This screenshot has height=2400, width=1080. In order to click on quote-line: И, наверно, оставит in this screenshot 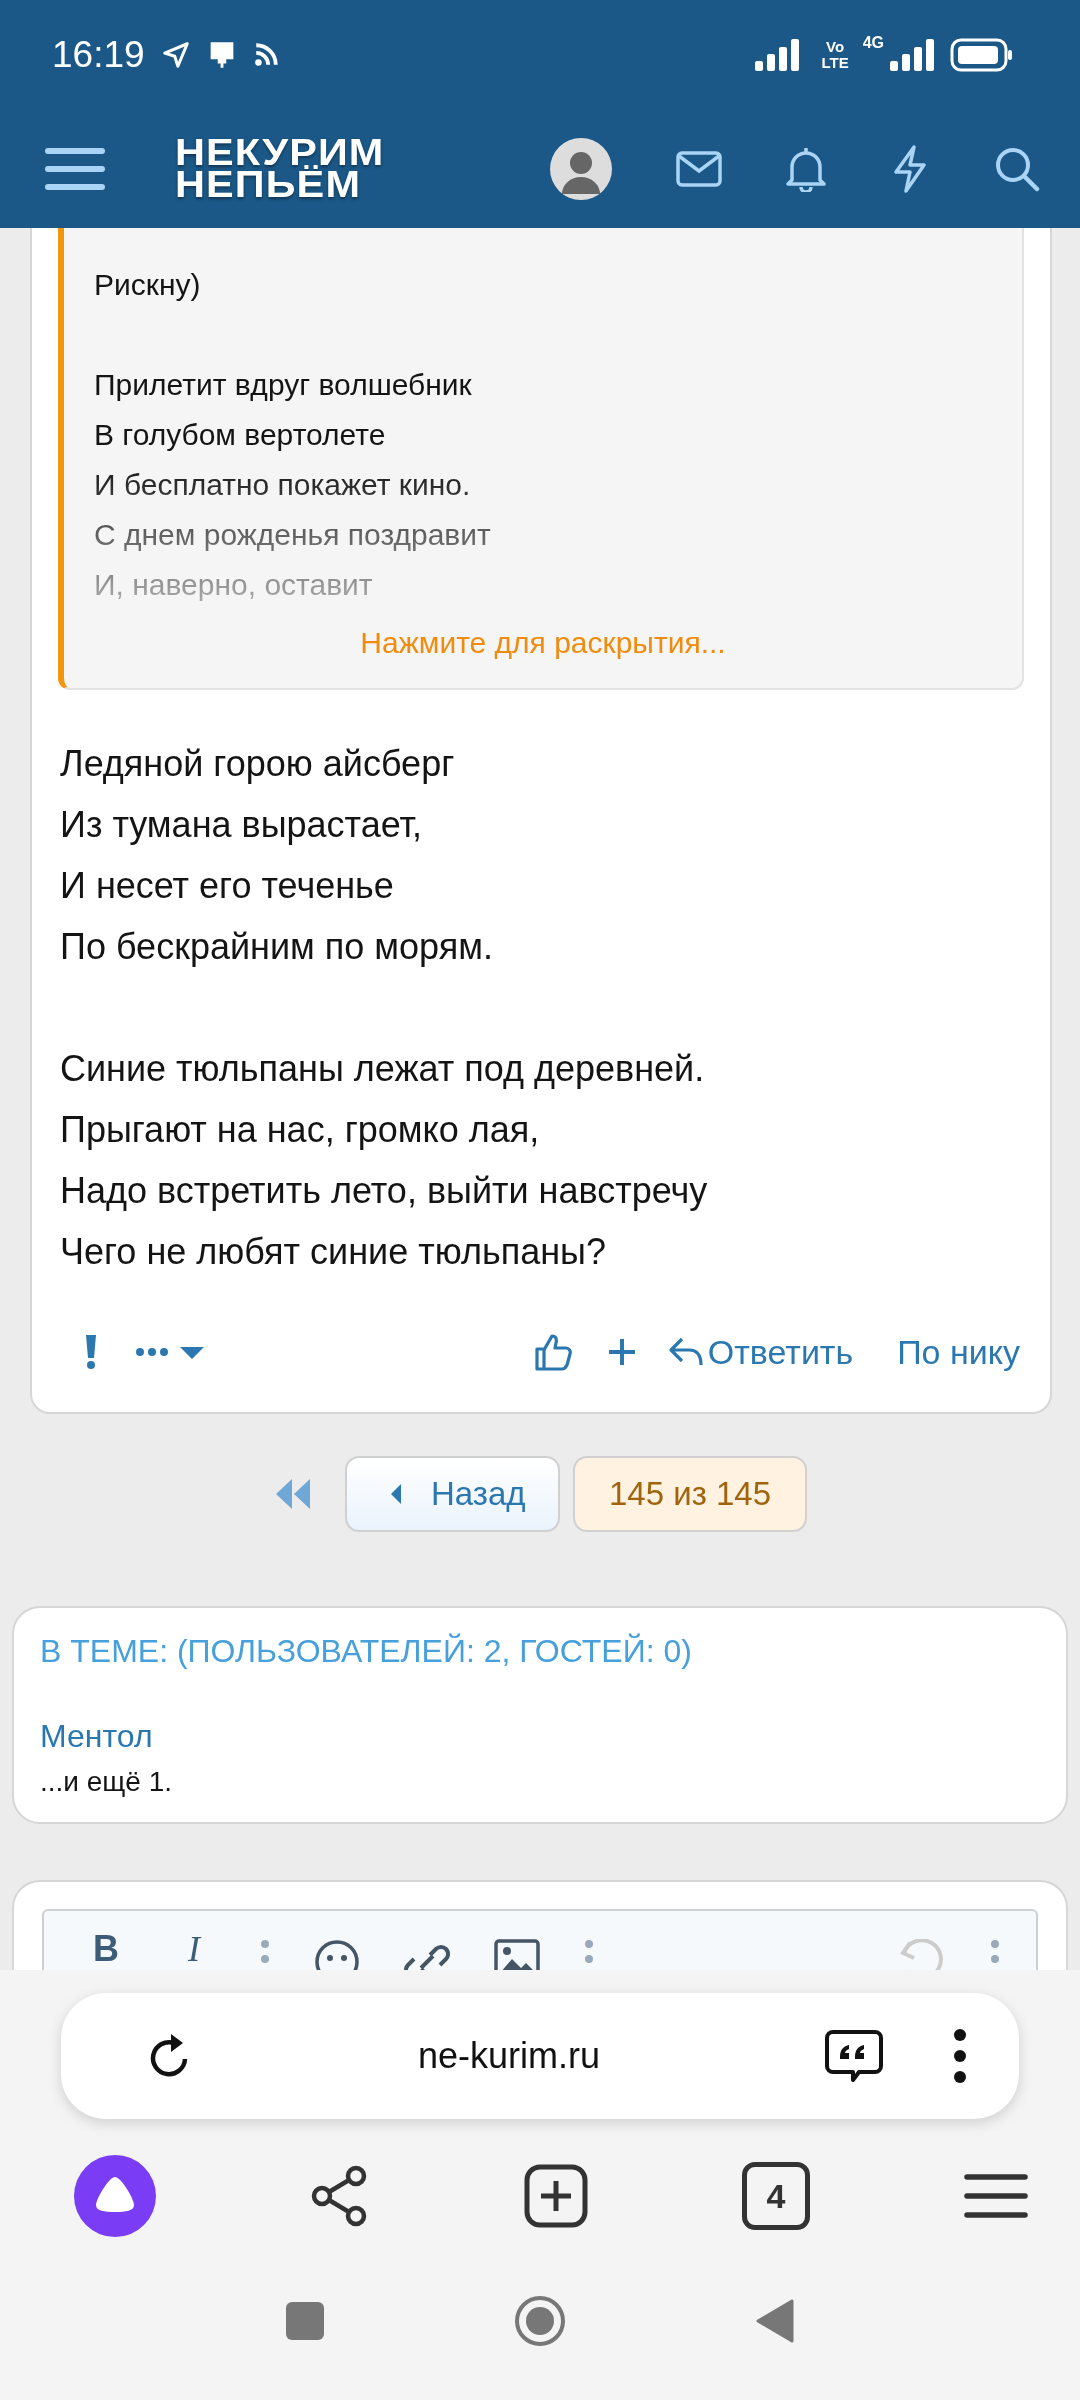, I will do `click(234, 585)`.